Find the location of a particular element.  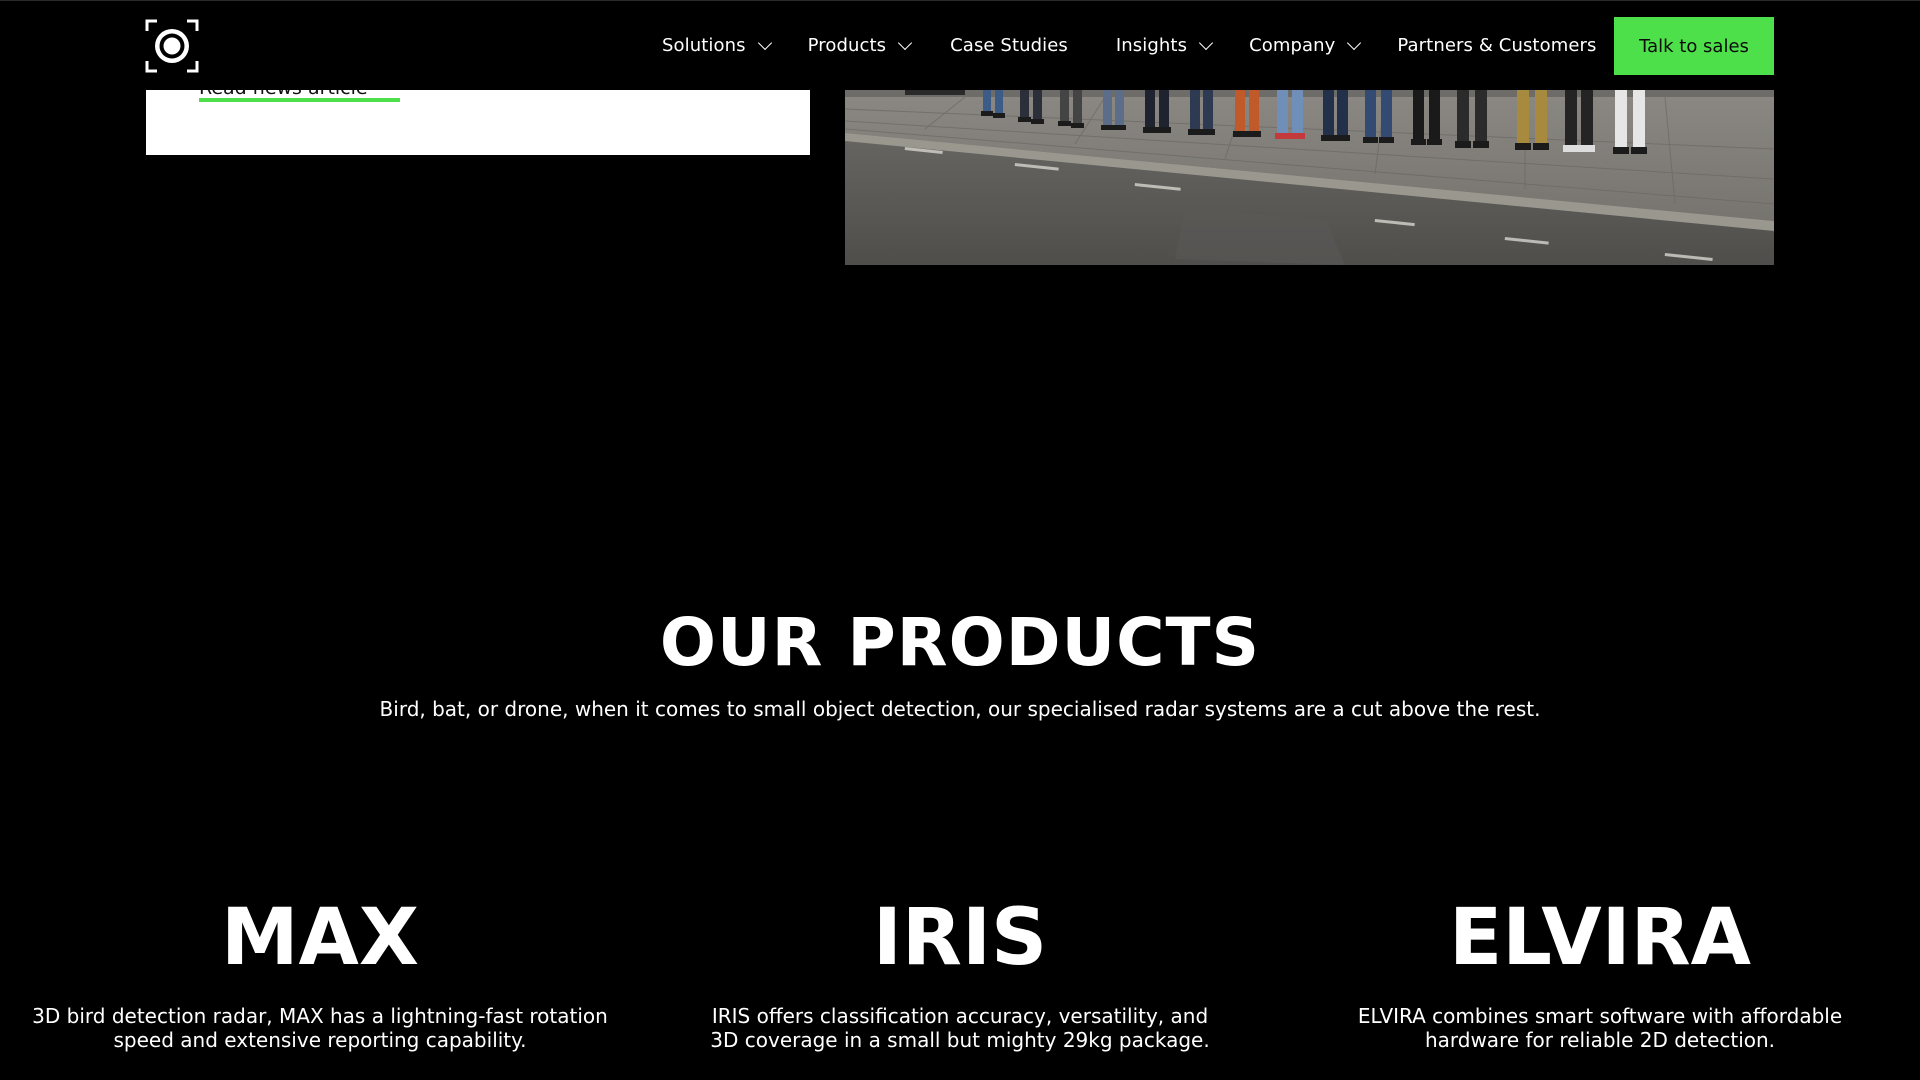

section-title: OUR PRODUCTS is located at coordinates (960, 642).